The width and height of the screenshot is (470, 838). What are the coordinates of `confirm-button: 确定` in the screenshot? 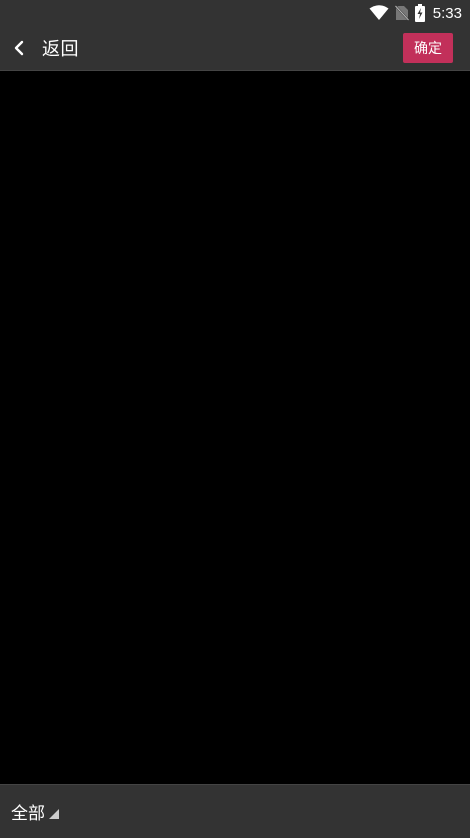 It's located at (428, 48).